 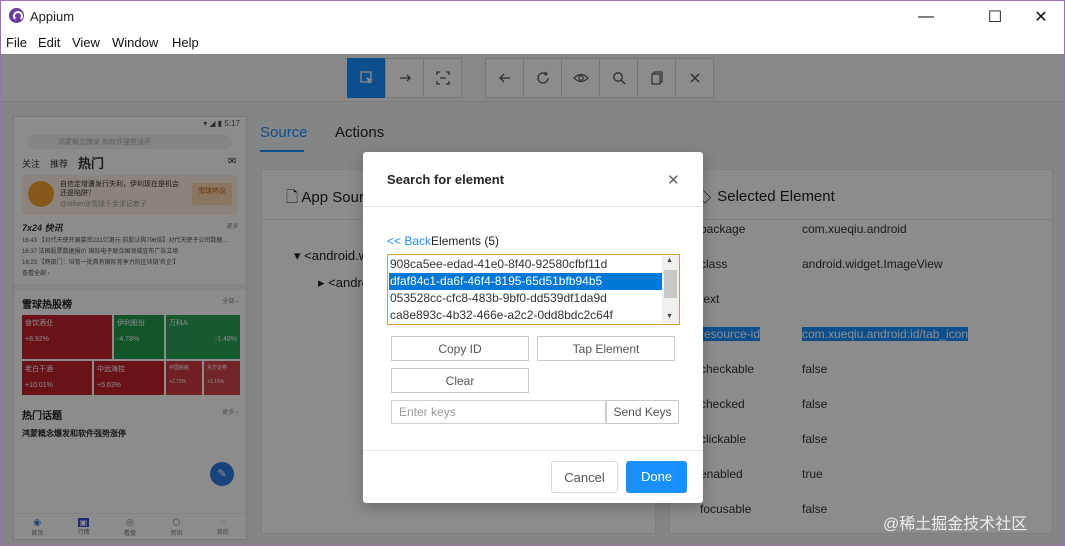 I want to click on menu-view: View, so click(x=86, y=42).